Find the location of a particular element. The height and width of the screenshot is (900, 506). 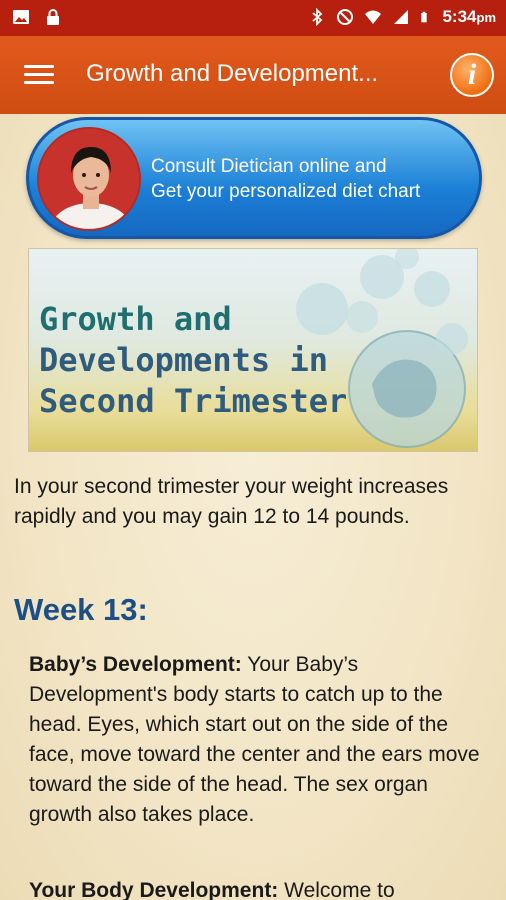

section-label: Your Body Development: is located at coordinates (154, 889).